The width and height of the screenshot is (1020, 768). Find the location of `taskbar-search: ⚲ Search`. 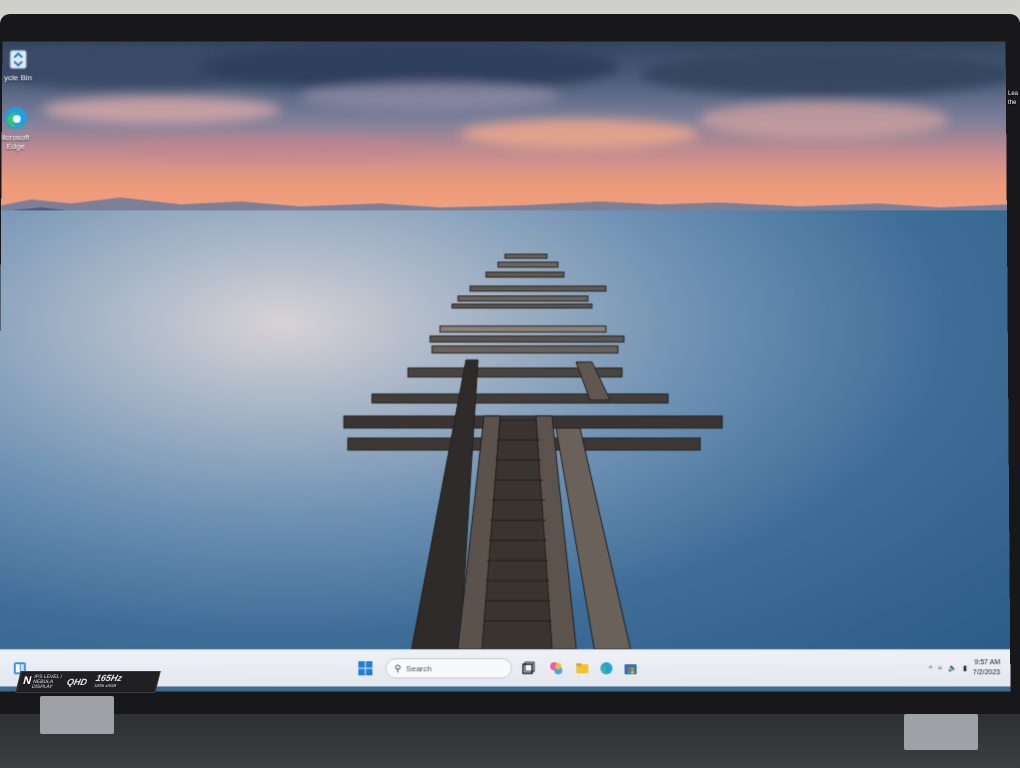

taskbar-search: ⚲ Search is located at coordinates (448, 668).